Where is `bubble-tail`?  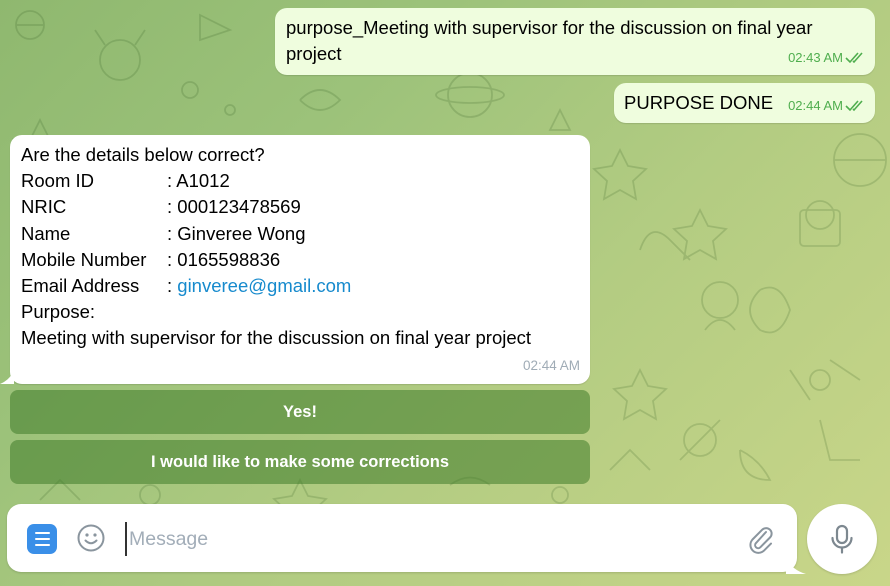 bubble-tail is located at coordinates (7, 377).